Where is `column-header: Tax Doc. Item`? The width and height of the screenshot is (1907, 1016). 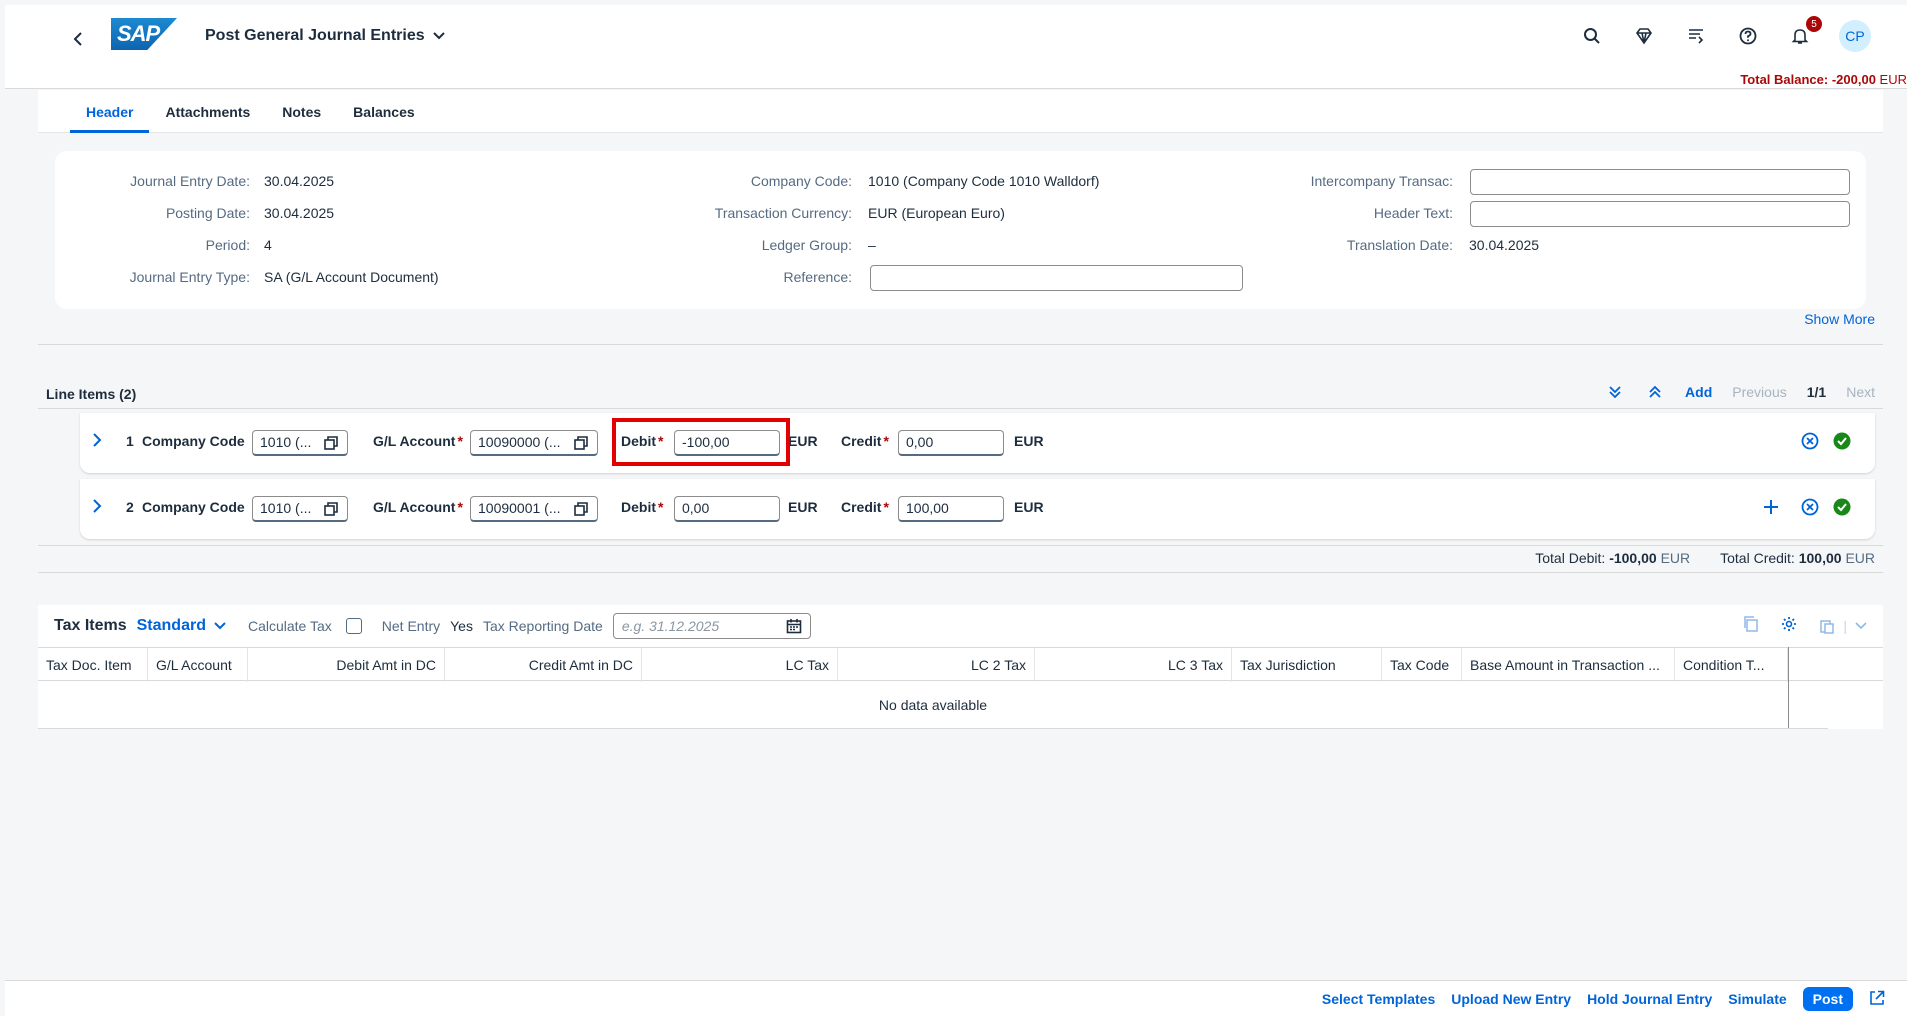 column-header: Tax Doc. Item is located at coordinates (93, 665).